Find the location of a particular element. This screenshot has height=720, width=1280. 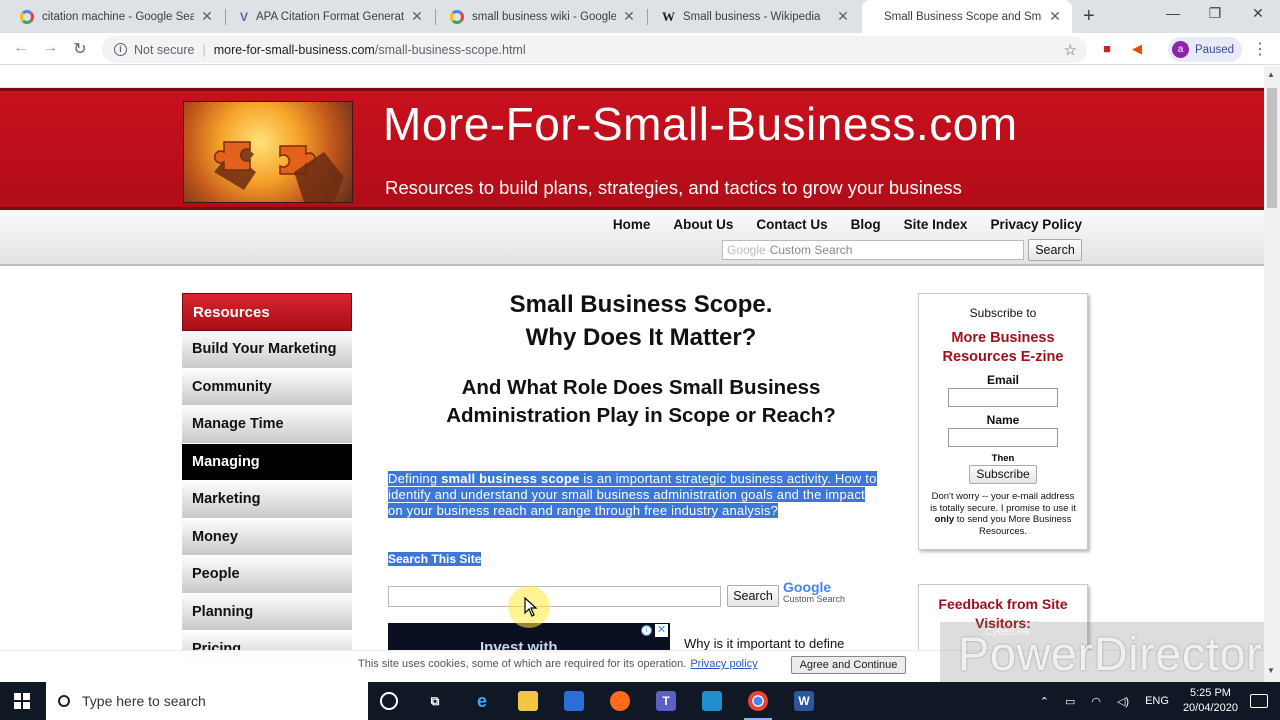

search-icon is located at coordinates (64, 701).